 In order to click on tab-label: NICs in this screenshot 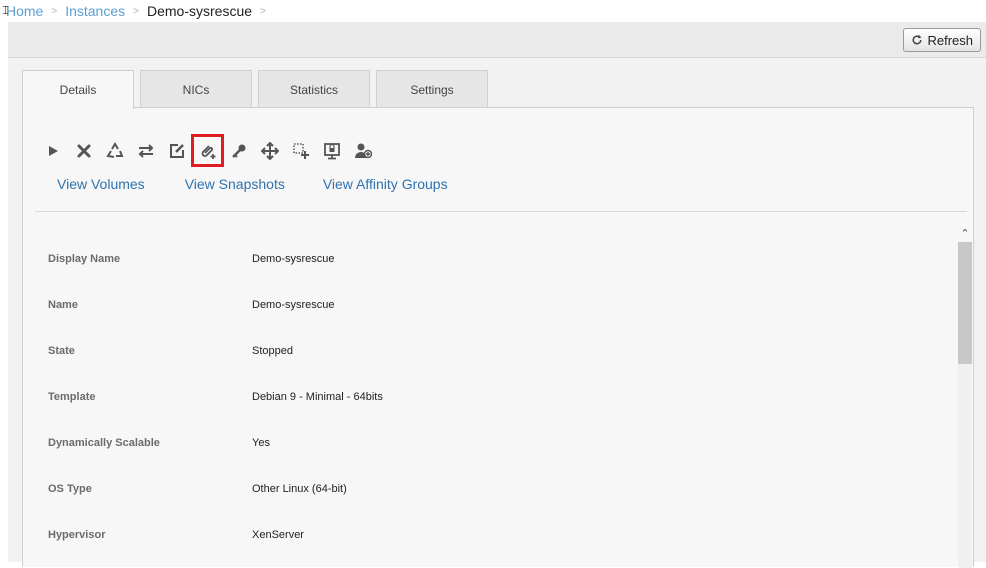, I will do `click(196, 89)`.